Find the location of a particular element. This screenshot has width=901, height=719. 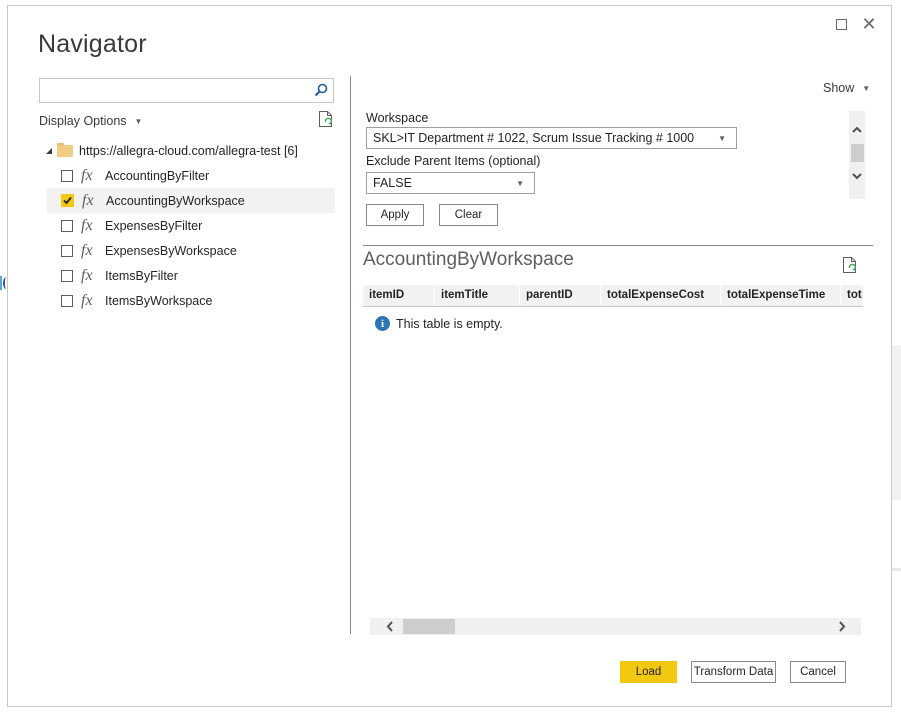

close-button: ✕ is located at coordinates (869, 24).